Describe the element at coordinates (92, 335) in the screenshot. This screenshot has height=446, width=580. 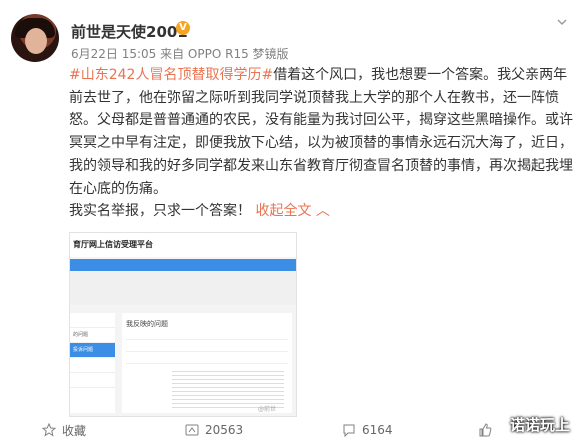
I see `image-menu-item: 的问题` at that location.